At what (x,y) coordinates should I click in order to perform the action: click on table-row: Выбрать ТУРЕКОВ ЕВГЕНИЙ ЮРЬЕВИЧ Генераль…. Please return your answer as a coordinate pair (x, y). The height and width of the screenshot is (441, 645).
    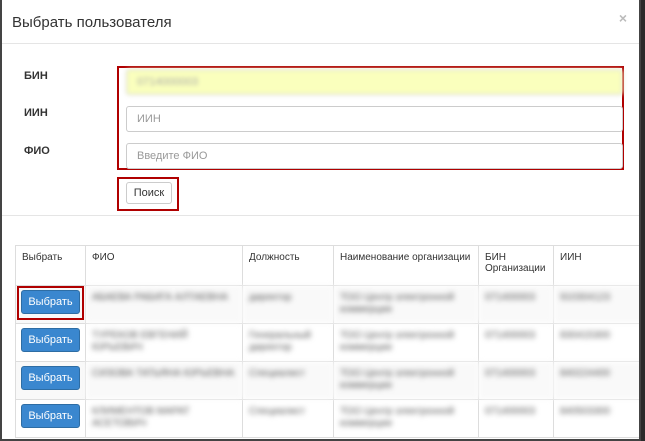
    Looking at the image, I should click on (327, 342).